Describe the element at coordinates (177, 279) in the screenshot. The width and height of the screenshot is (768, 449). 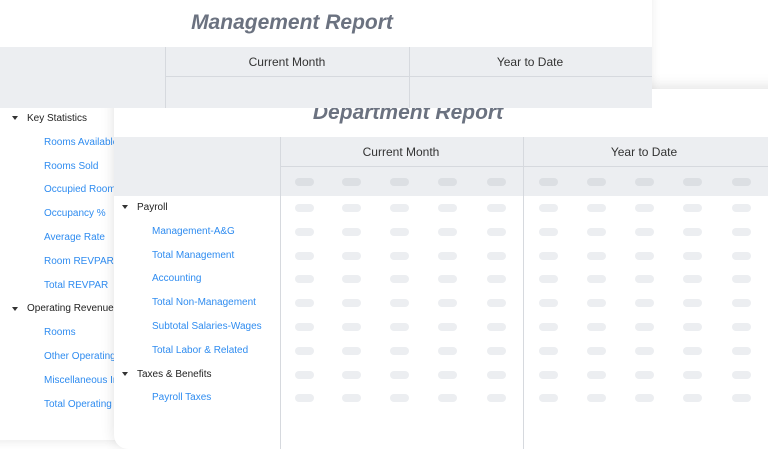
I see `row-label: Accounting` at that location.